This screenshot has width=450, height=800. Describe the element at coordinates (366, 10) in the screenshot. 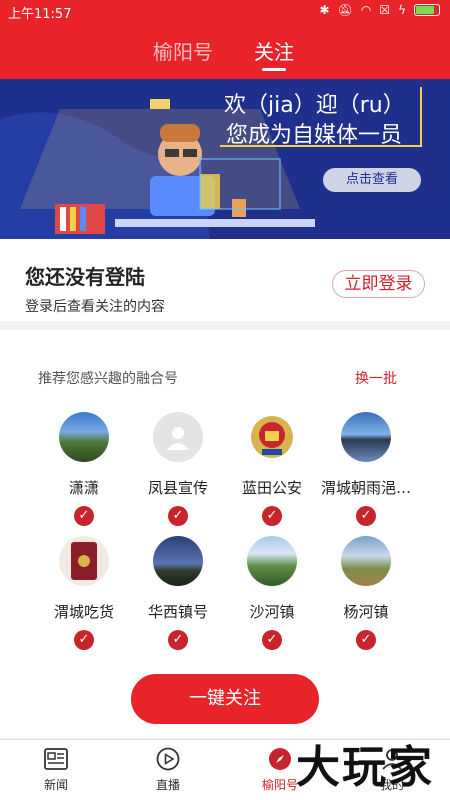

I see `wifi-icon: ◠` at that location.